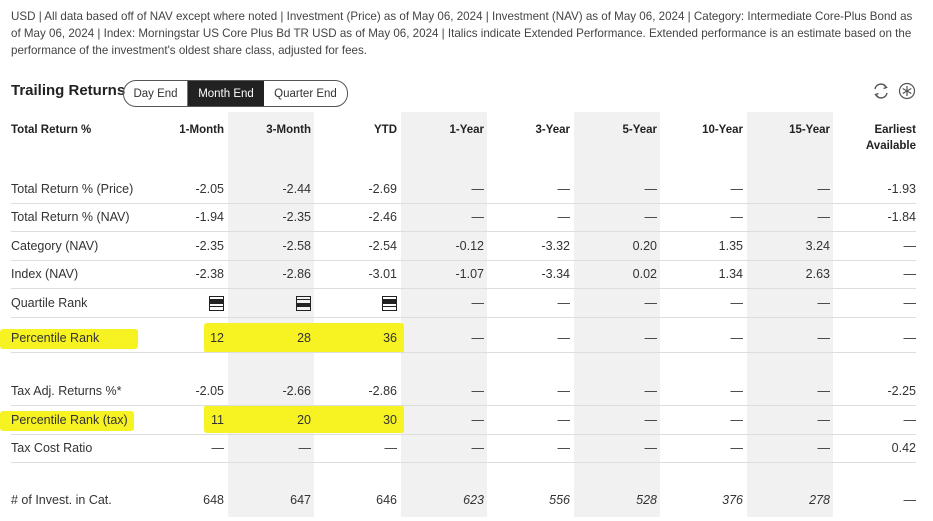 This screenshot has width=933, height=521. What do you see at coordinates (902, 217) in the screenshot?
I see `table-cell: -1.84` at bounding box center [902, 217].